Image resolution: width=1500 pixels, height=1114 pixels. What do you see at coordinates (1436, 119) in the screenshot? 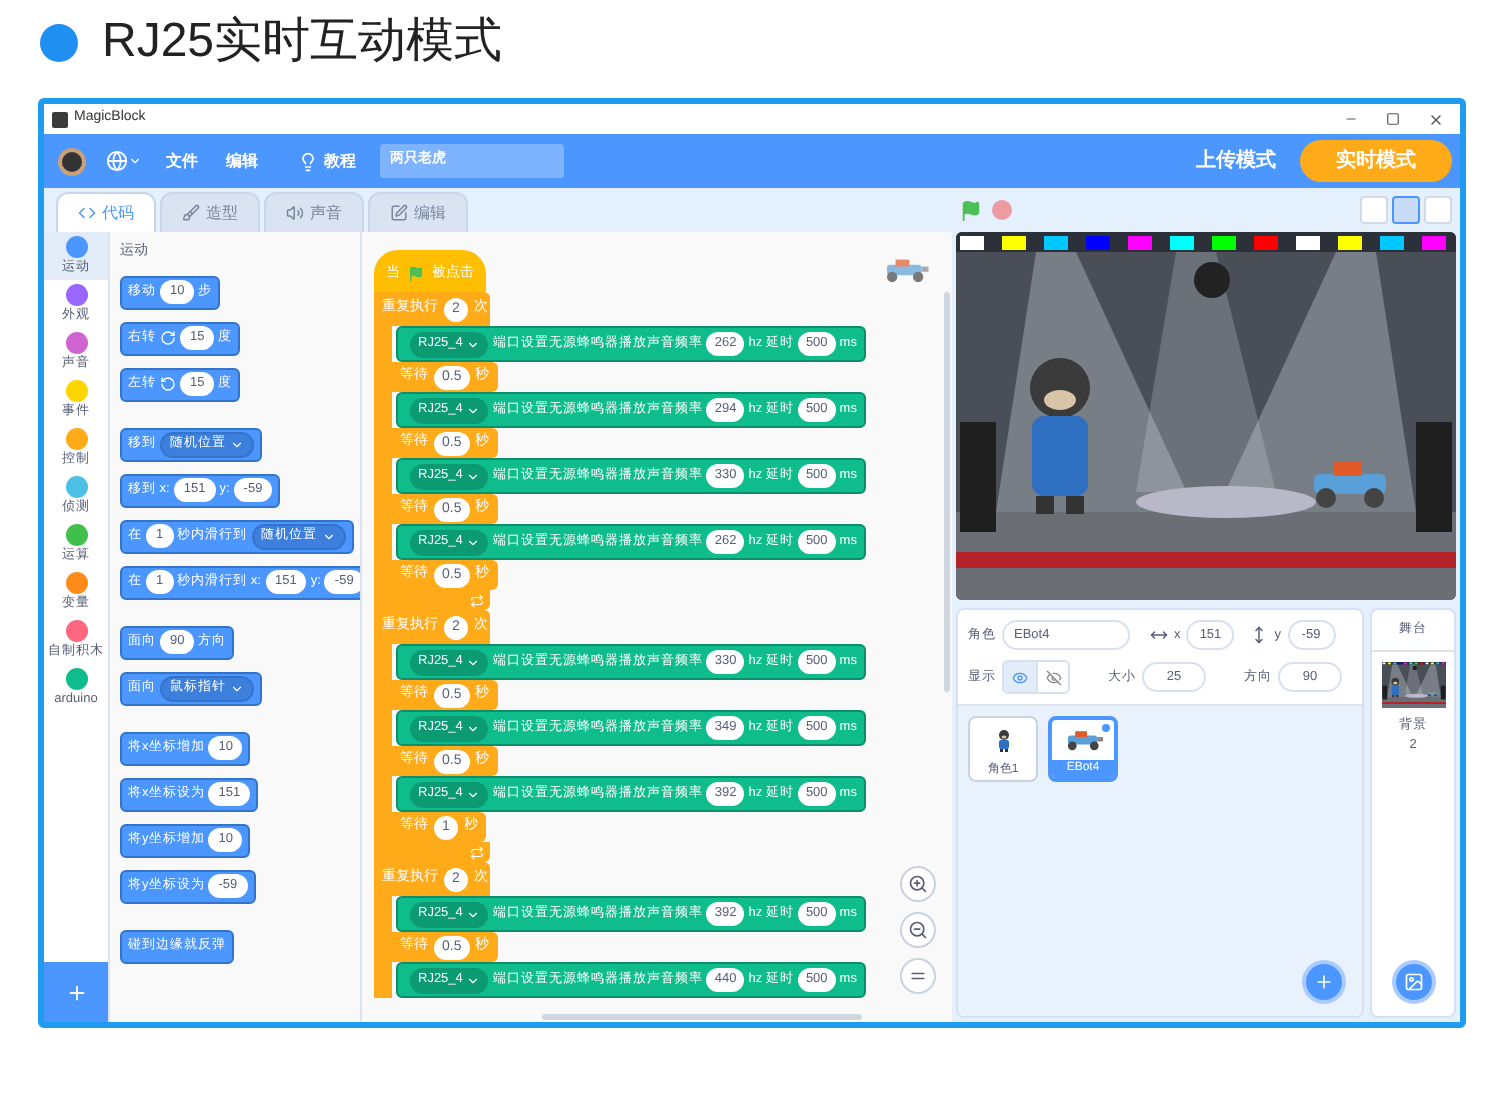
I see `close-icon` at bounding box center [1436, 119].